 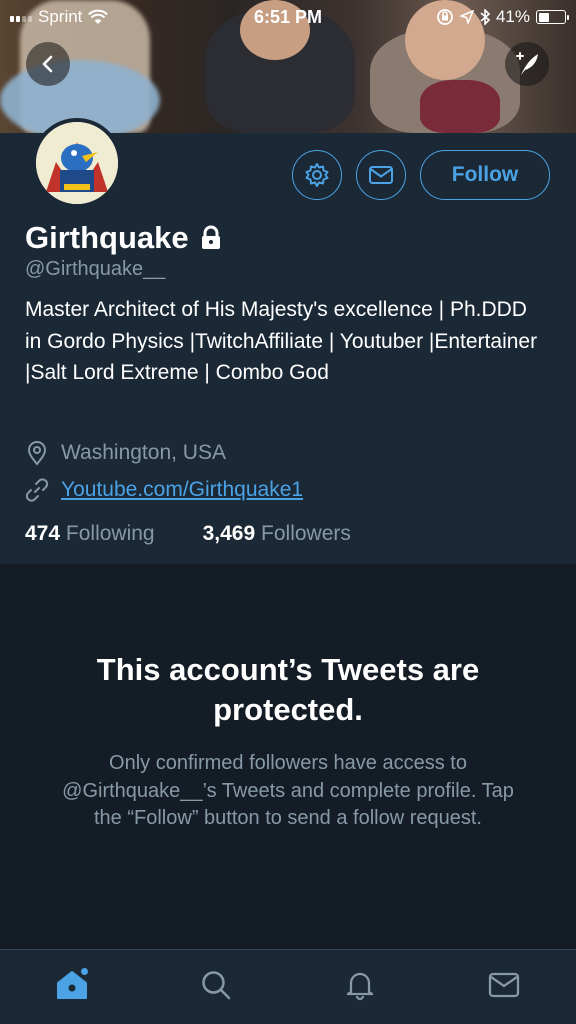 I want to click on status-time: 6:51 PM, so click(x=288, y=16).